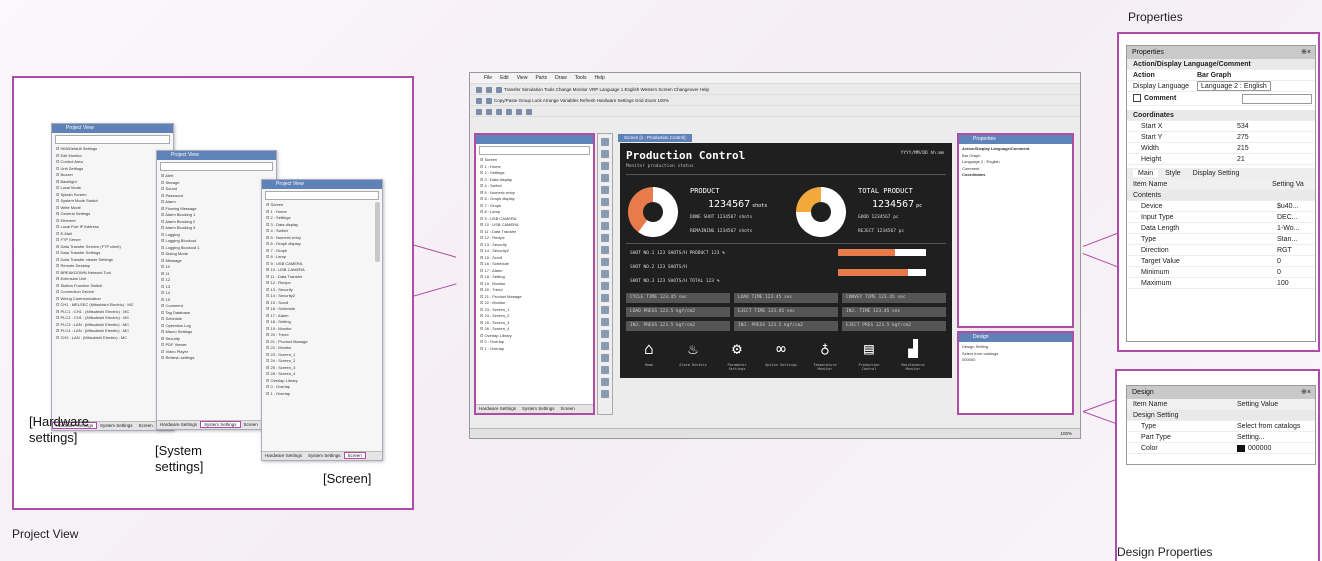  I want to click on new-icon, so click(479, 89).